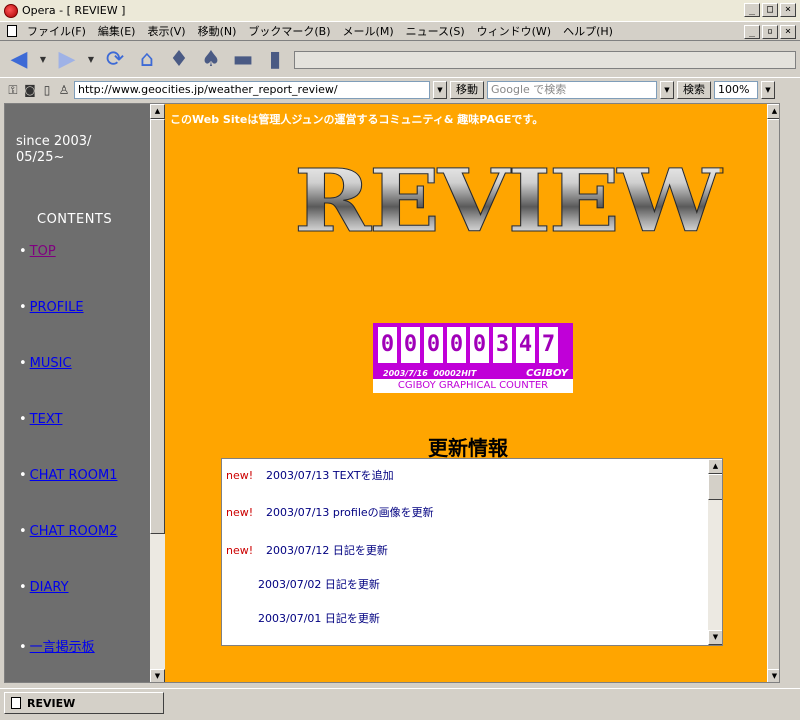 The width and height of the screenshot is (800, 720). What do you see at coordinates (211, 60) in the screenshot?
I see `wand-icon: ♠` at bounding box center [211, 60].